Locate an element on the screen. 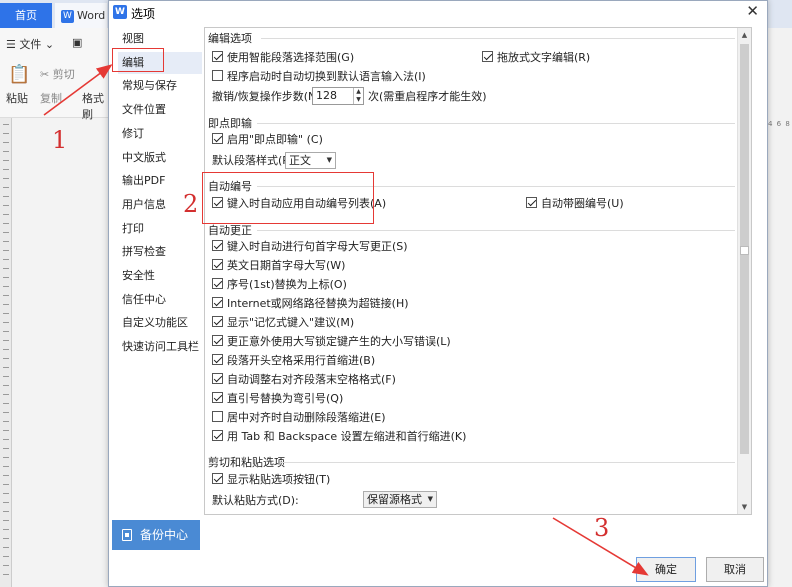 This screenshot has height=587, width=792. auto-correct-label: 序号(1st)替换为上标(O) is located at coordinates (287, 284).